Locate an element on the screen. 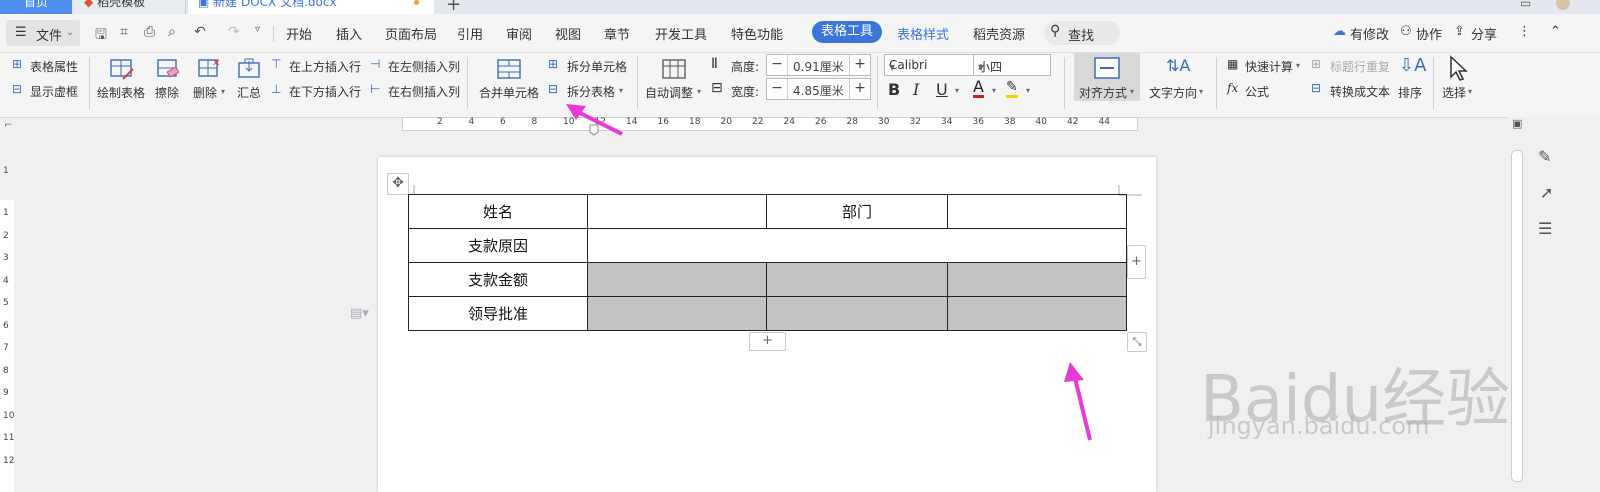  split-cells-button: 拆分单元格 is located at coordinates (597, 66).